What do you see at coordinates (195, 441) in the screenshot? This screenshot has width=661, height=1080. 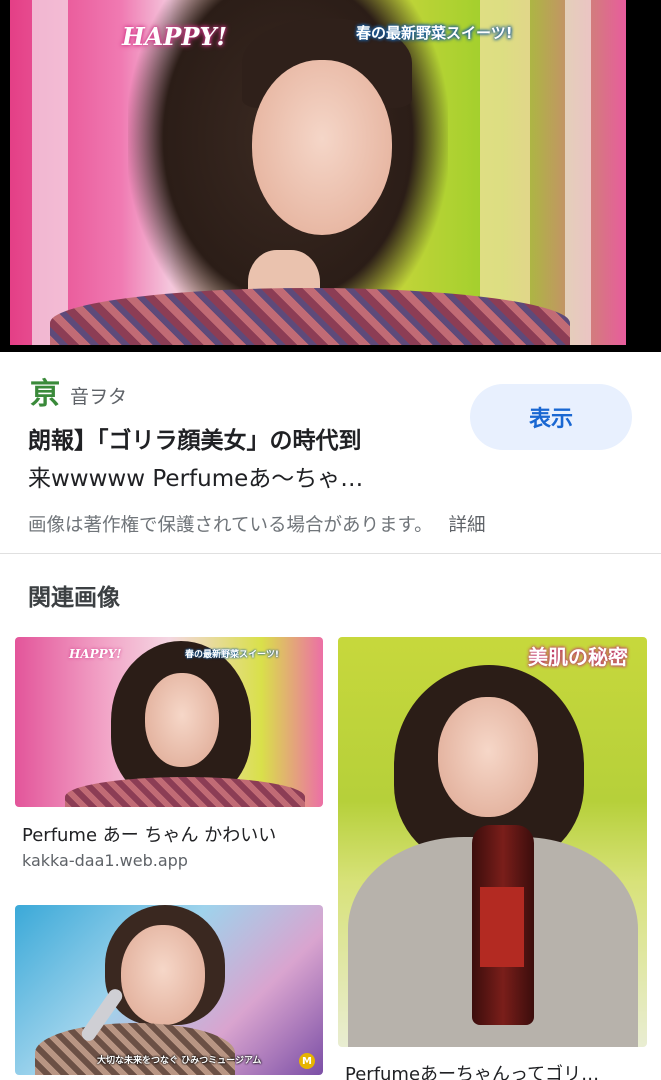 I see `result-title-line1: 朗報】「ゴリラ顔美女」の時代到` at bounding box center [195, 441].